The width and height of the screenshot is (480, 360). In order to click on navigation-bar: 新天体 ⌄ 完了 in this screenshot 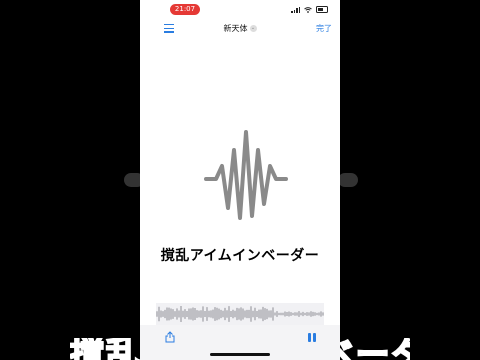, I will do `click(240, 29)`.